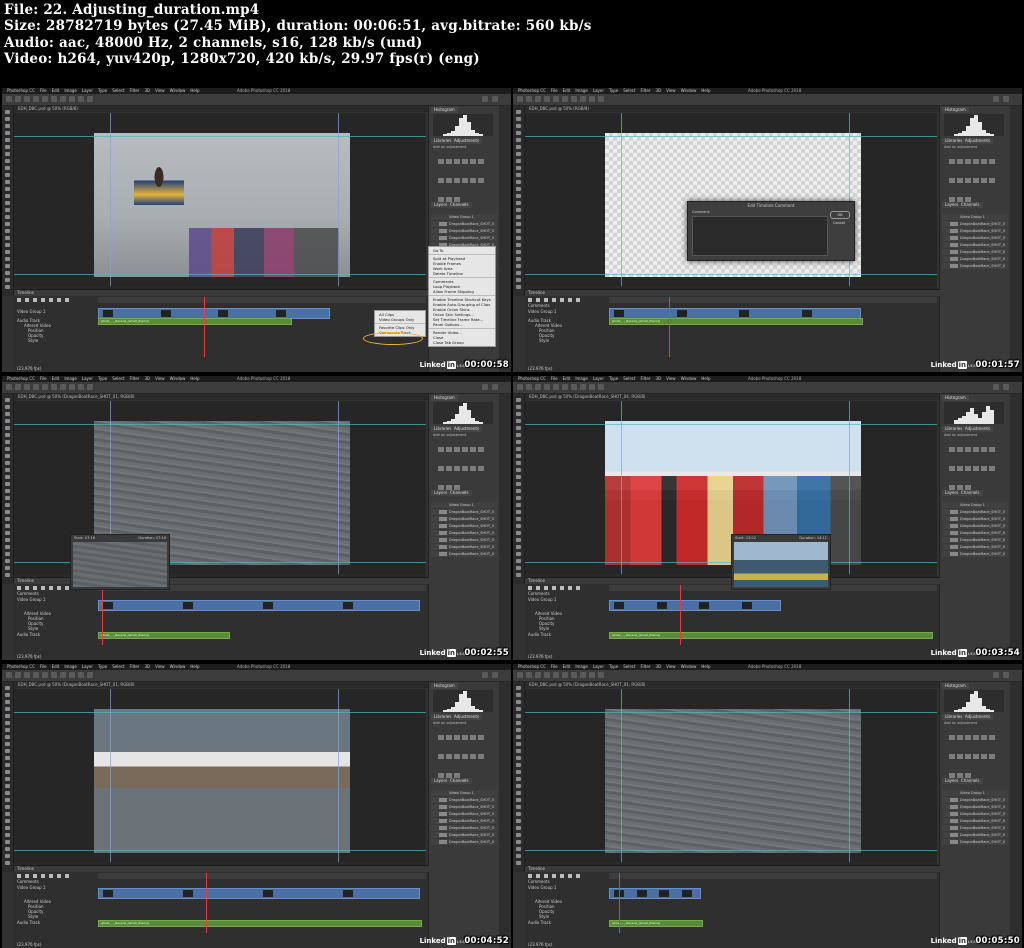 Image resolution: width=1024 pixels, height=948 pixels. Describe the element at coordinates (118, 90) in the screenshot. I see `menu-item: Select` at that location.